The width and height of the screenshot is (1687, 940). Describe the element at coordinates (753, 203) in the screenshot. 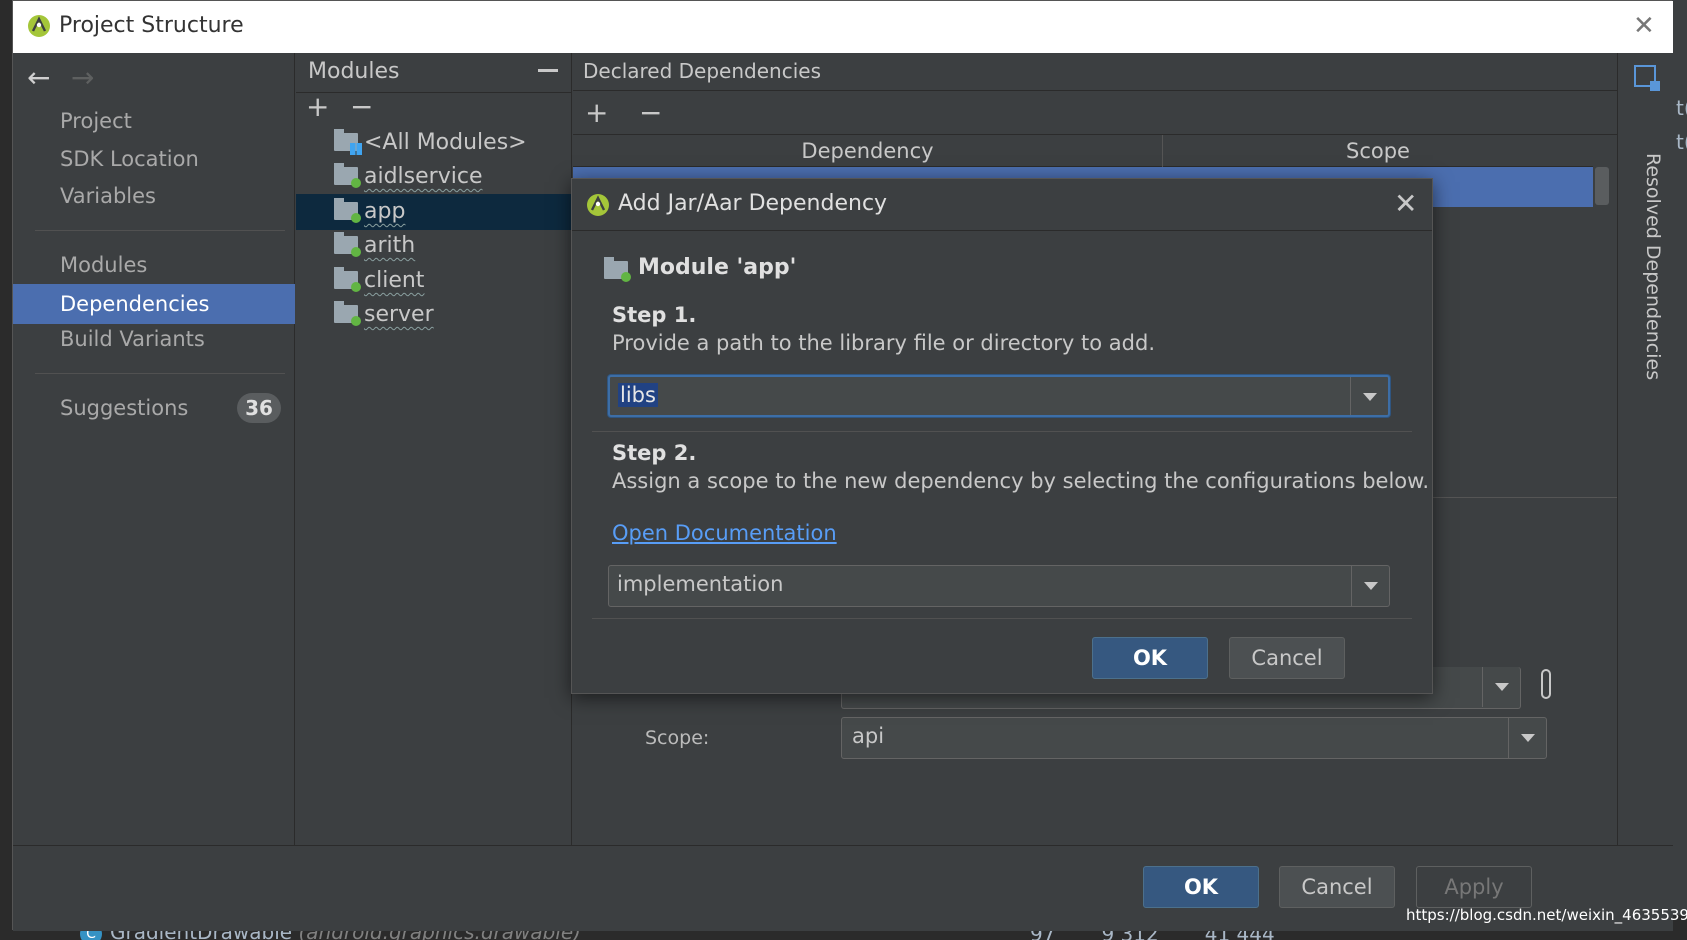

I see `dialog-title: Add Jar/Aar Dependency` at that location.